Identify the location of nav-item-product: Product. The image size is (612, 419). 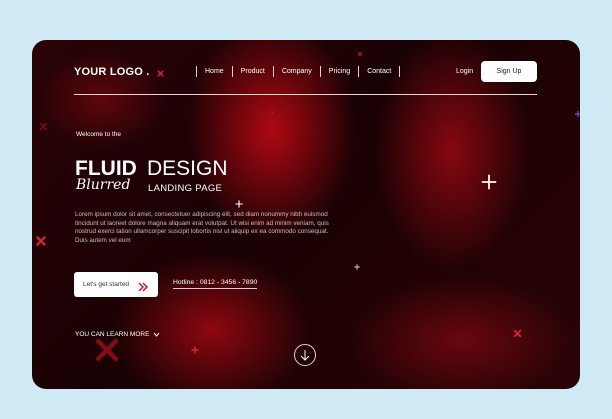
(253, 71).